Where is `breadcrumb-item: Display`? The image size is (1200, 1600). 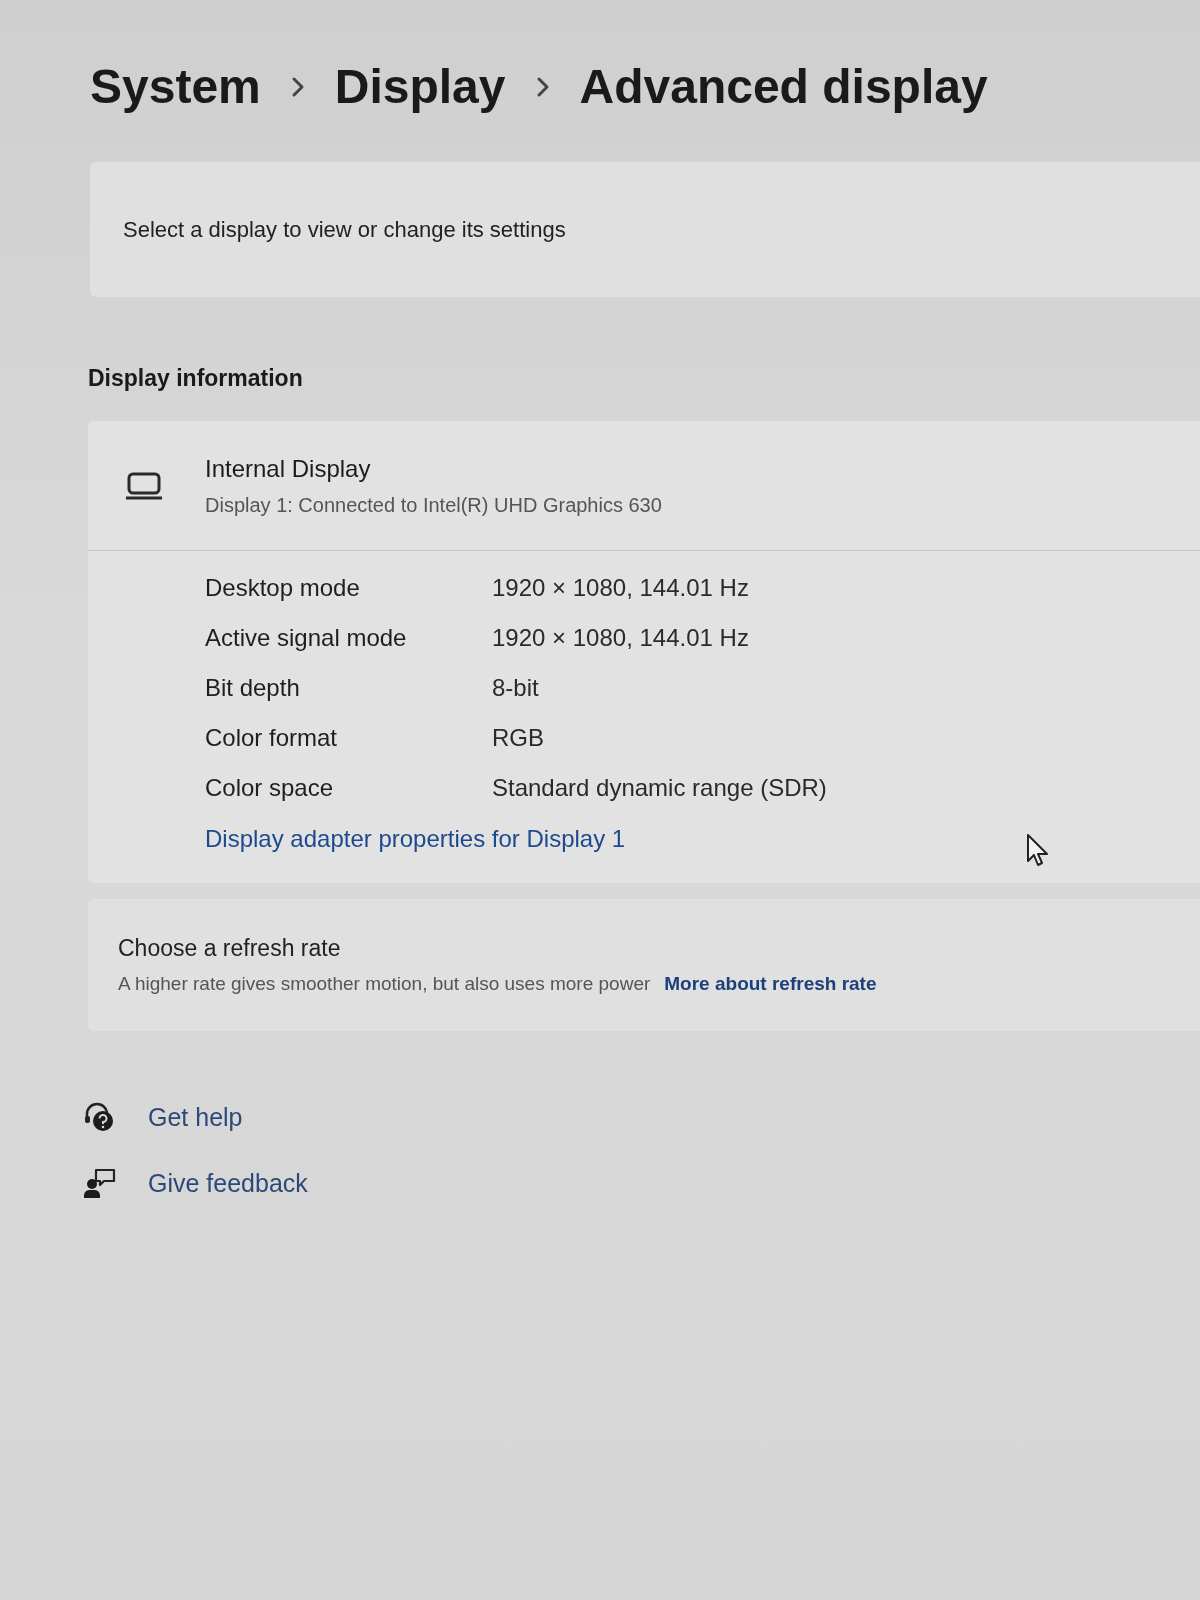 breadcrumb-item: Display is located at coordinates (420, 87).